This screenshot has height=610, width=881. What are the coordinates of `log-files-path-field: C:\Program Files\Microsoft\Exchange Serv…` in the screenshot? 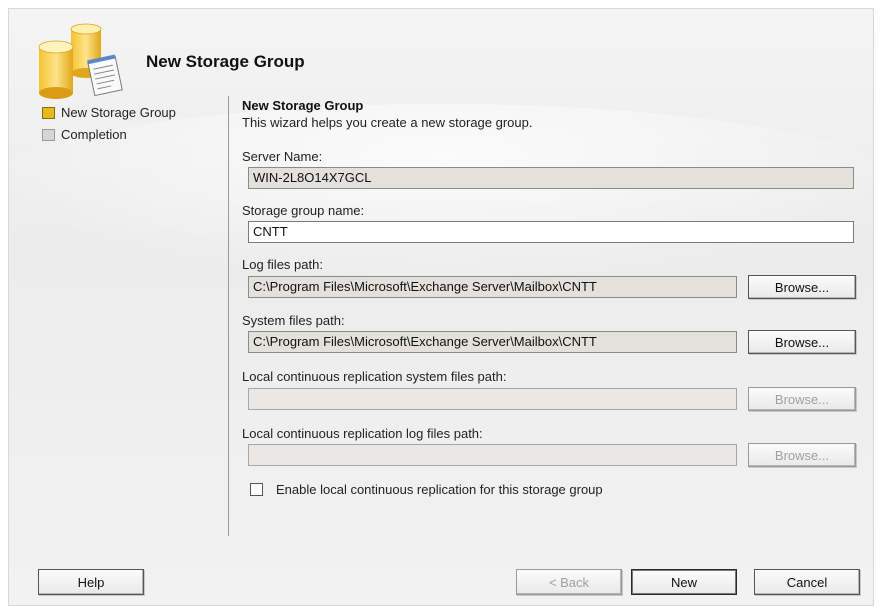 It's located at (492, 287).